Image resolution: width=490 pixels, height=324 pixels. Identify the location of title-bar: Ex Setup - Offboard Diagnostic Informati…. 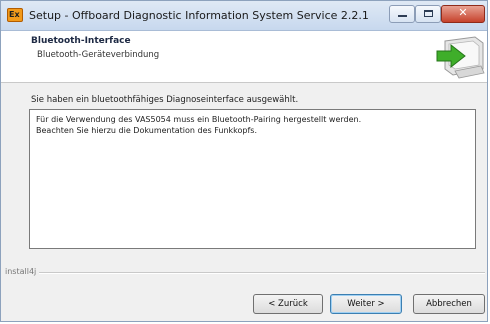
(244, 16).